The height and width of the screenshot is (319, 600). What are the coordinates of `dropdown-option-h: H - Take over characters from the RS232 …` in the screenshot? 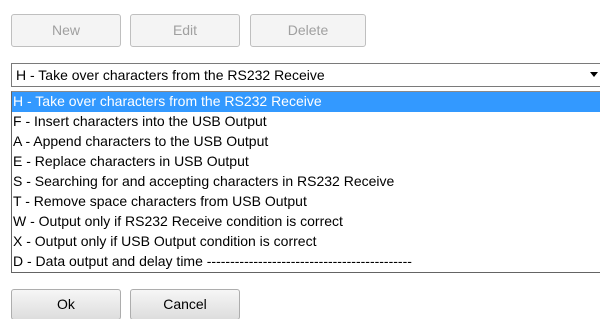 It's located at (306, 102).